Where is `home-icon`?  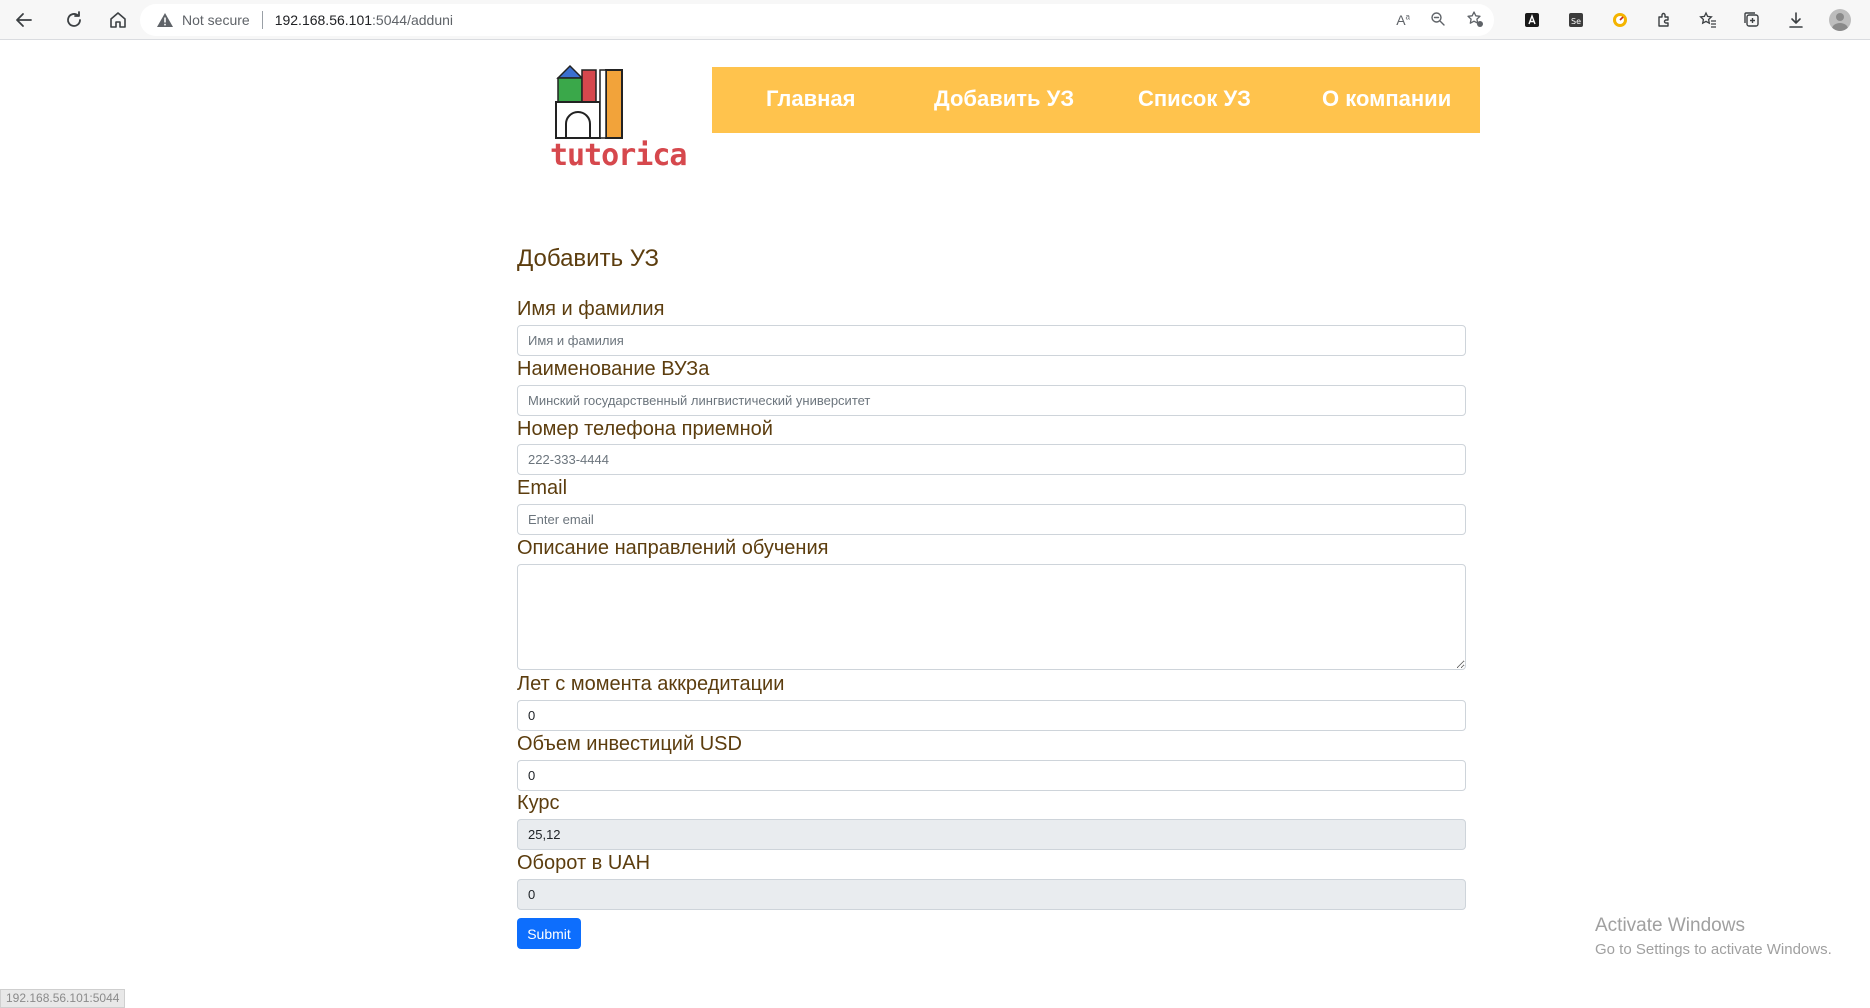 home-icon is located at coordinates (118, 20).